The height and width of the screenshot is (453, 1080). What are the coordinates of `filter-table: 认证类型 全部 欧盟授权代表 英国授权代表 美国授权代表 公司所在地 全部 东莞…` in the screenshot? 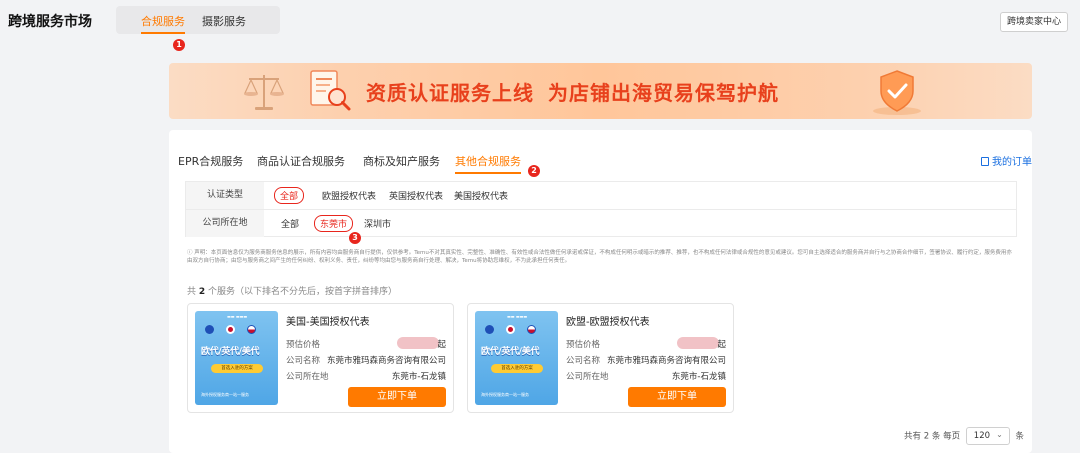 It's located at (601, 209).